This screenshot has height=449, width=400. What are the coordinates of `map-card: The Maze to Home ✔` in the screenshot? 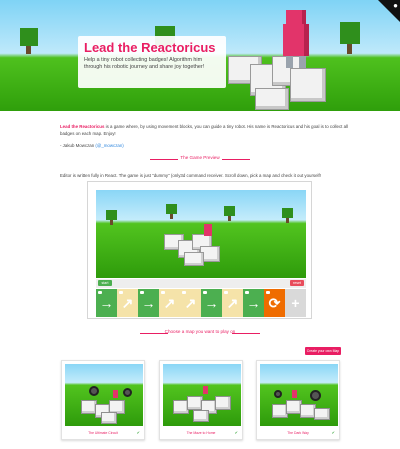 It's located at (201, 400).